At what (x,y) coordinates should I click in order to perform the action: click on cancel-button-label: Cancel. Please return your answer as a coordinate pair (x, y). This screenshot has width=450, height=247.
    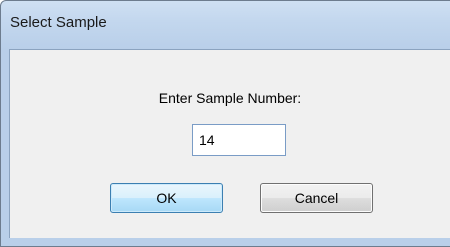
    Looking at the image, I should click on (316, 198).